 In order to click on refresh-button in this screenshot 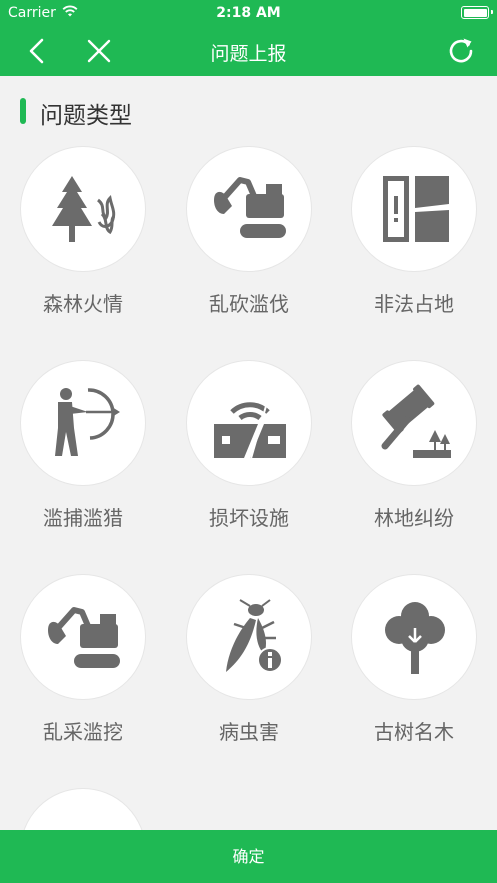, I will do `click(461, 51)`.